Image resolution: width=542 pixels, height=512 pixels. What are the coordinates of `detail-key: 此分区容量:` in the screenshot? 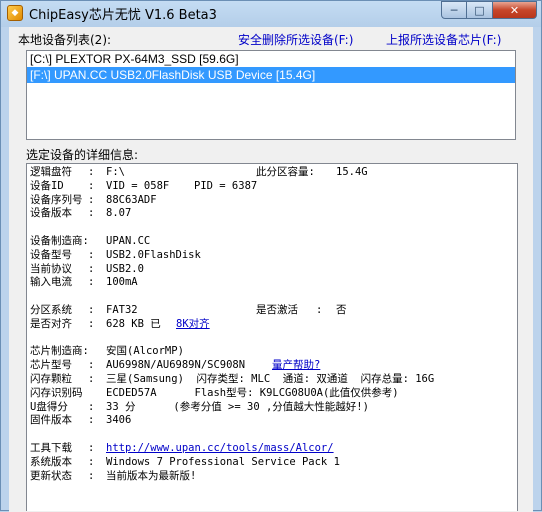 It's located at (285, 172).